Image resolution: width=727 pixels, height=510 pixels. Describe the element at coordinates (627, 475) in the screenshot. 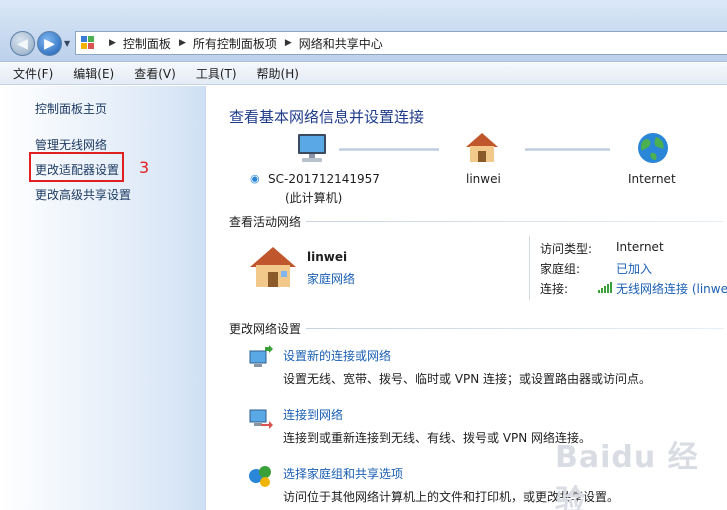

I see `watermark: Baidu 经验` at that location.